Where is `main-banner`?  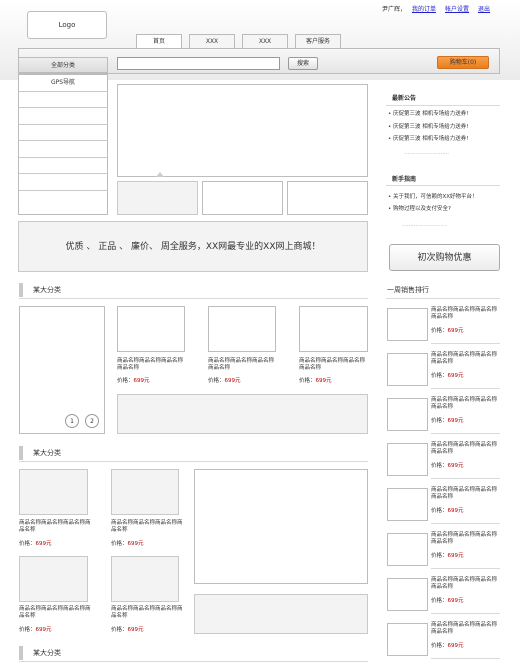
main-banner is located at coordinates (242, 130).